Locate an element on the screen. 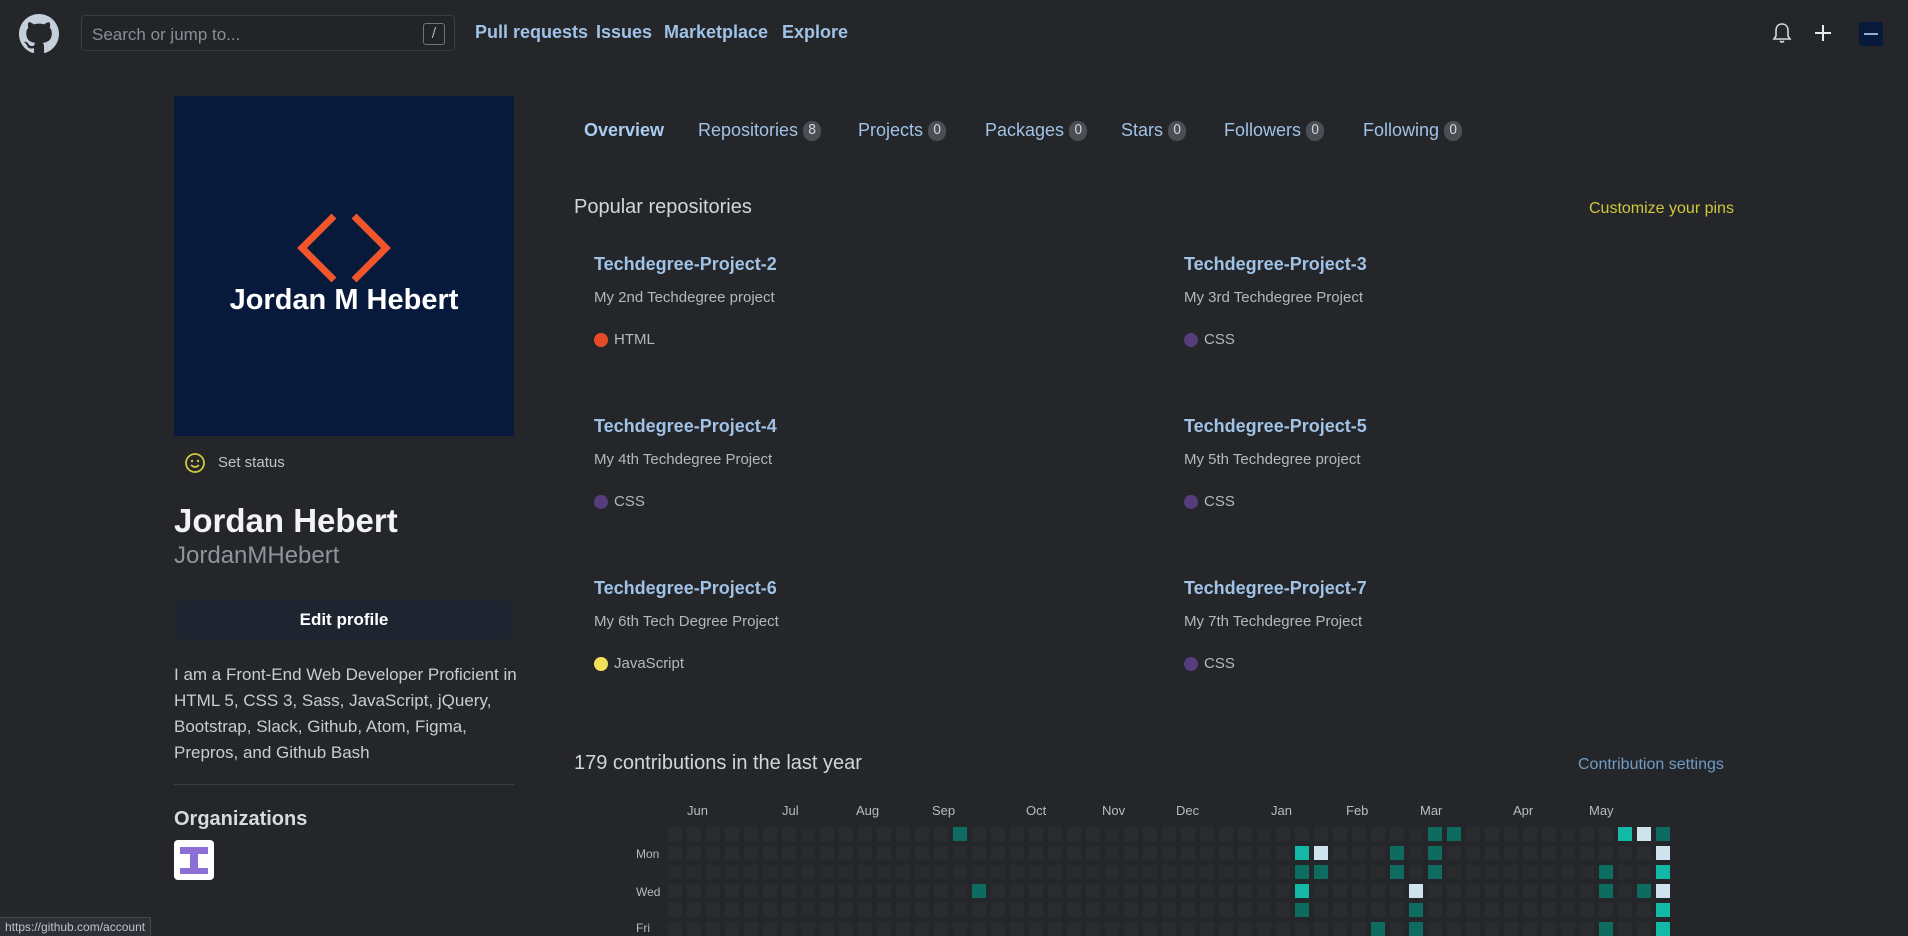 The width and height of the screenshot is (1908, 936). tab-packages: Packages 0 is located at coordinates (1036, 133).